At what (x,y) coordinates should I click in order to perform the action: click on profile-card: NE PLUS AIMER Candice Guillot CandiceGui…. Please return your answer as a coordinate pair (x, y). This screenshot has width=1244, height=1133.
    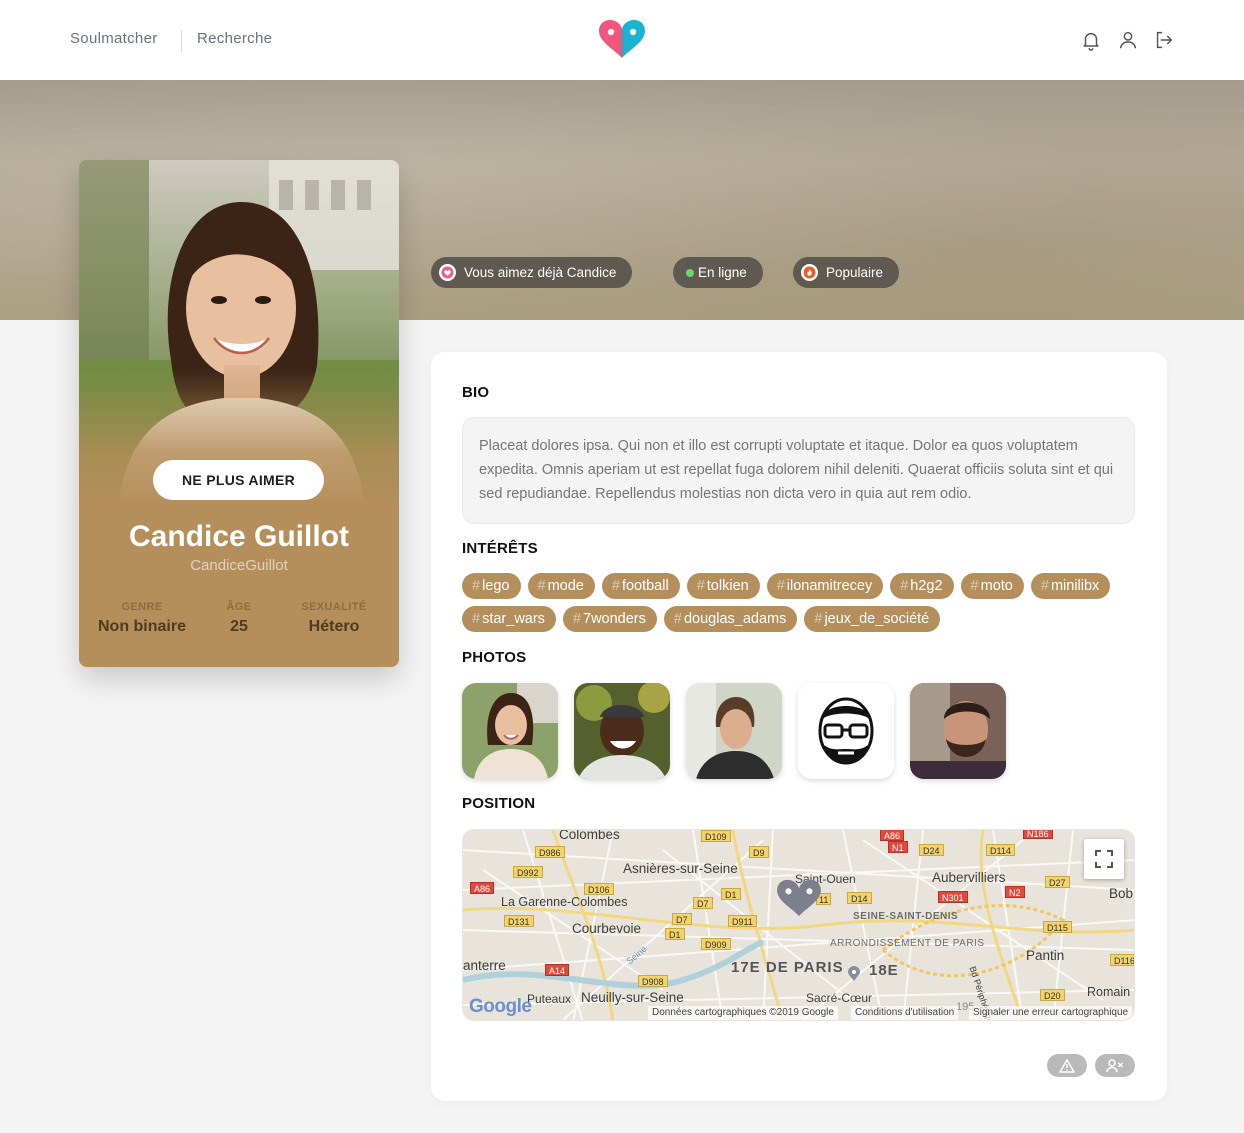
    Looking at the image, I should click on (239, 413).